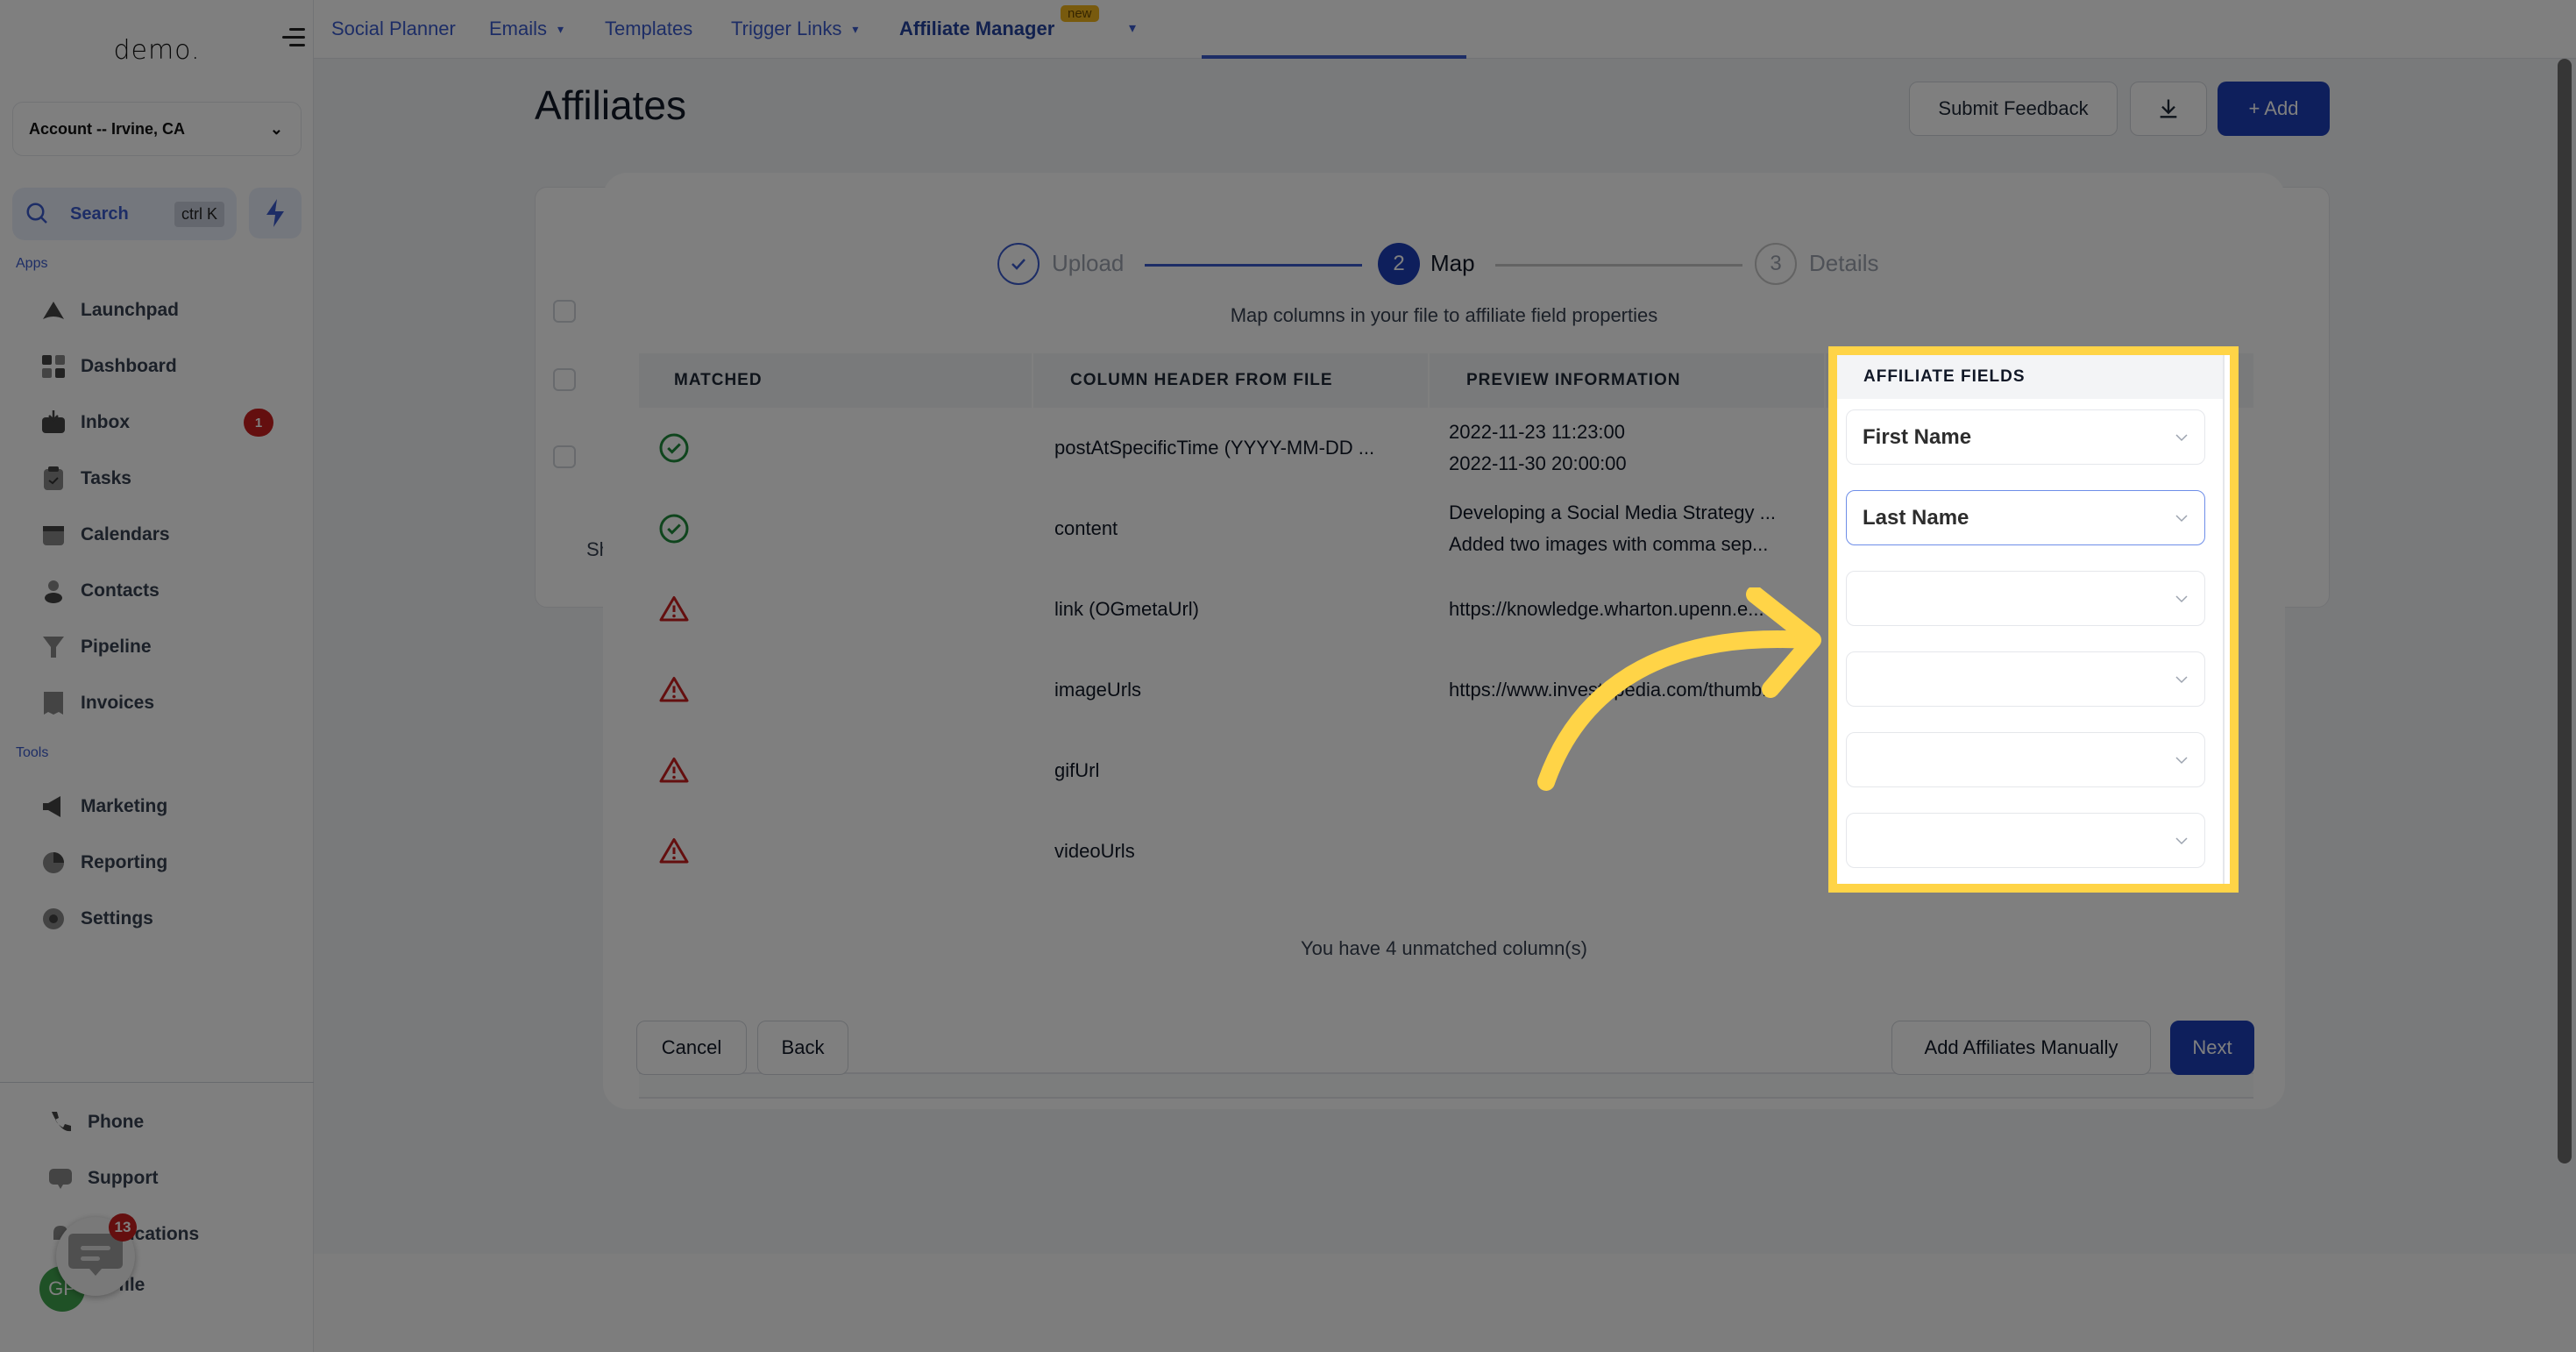 The image size is (2576, 1352). What do you see at coordinates (1917, 436) in the screenshot?
I see `selected-field: First Name` at bounding box center [1917, 436].